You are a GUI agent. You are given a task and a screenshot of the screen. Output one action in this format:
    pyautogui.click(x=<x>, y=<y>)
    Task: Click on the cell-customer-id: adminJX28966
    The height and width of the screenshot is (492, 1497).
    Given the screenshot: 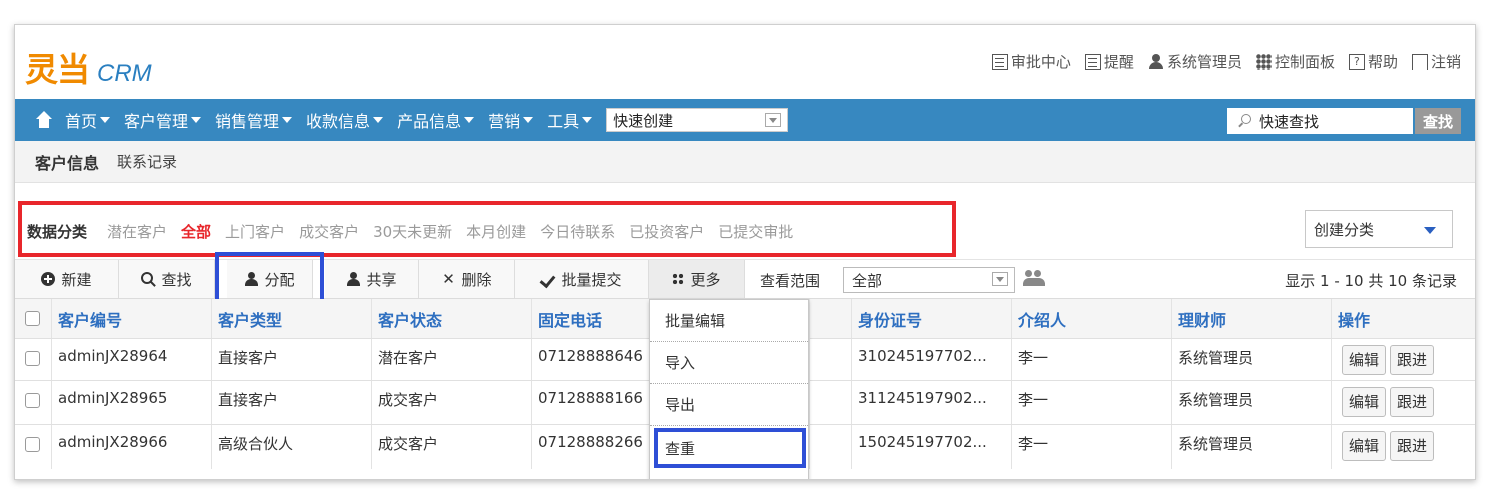 What is the action you would take?
    pyautogui.click(x=131, y=447)
    